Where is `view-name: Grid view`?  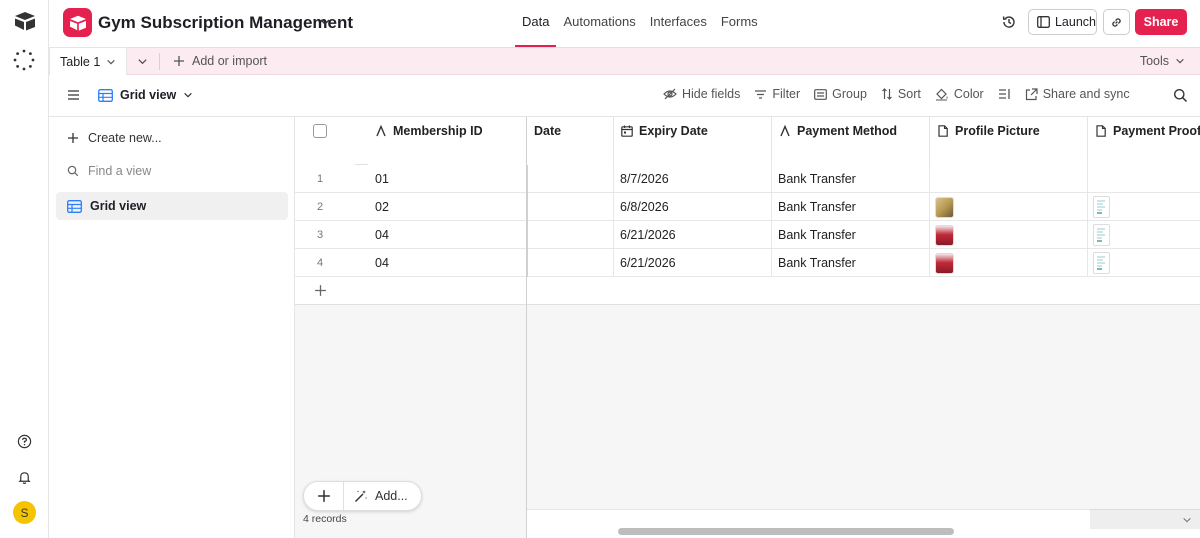 view-name: Grid view is located at coordinates (148, 95).